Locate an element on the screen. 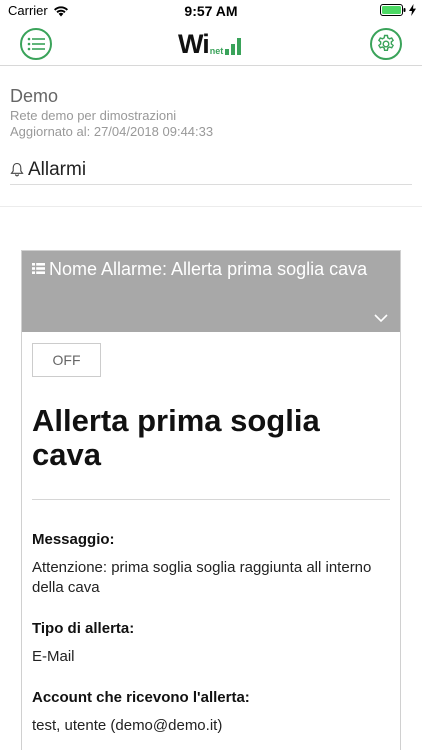 This screenshot has width=422, height=750. chevron-down-icon is located at coordinates (381, 318).